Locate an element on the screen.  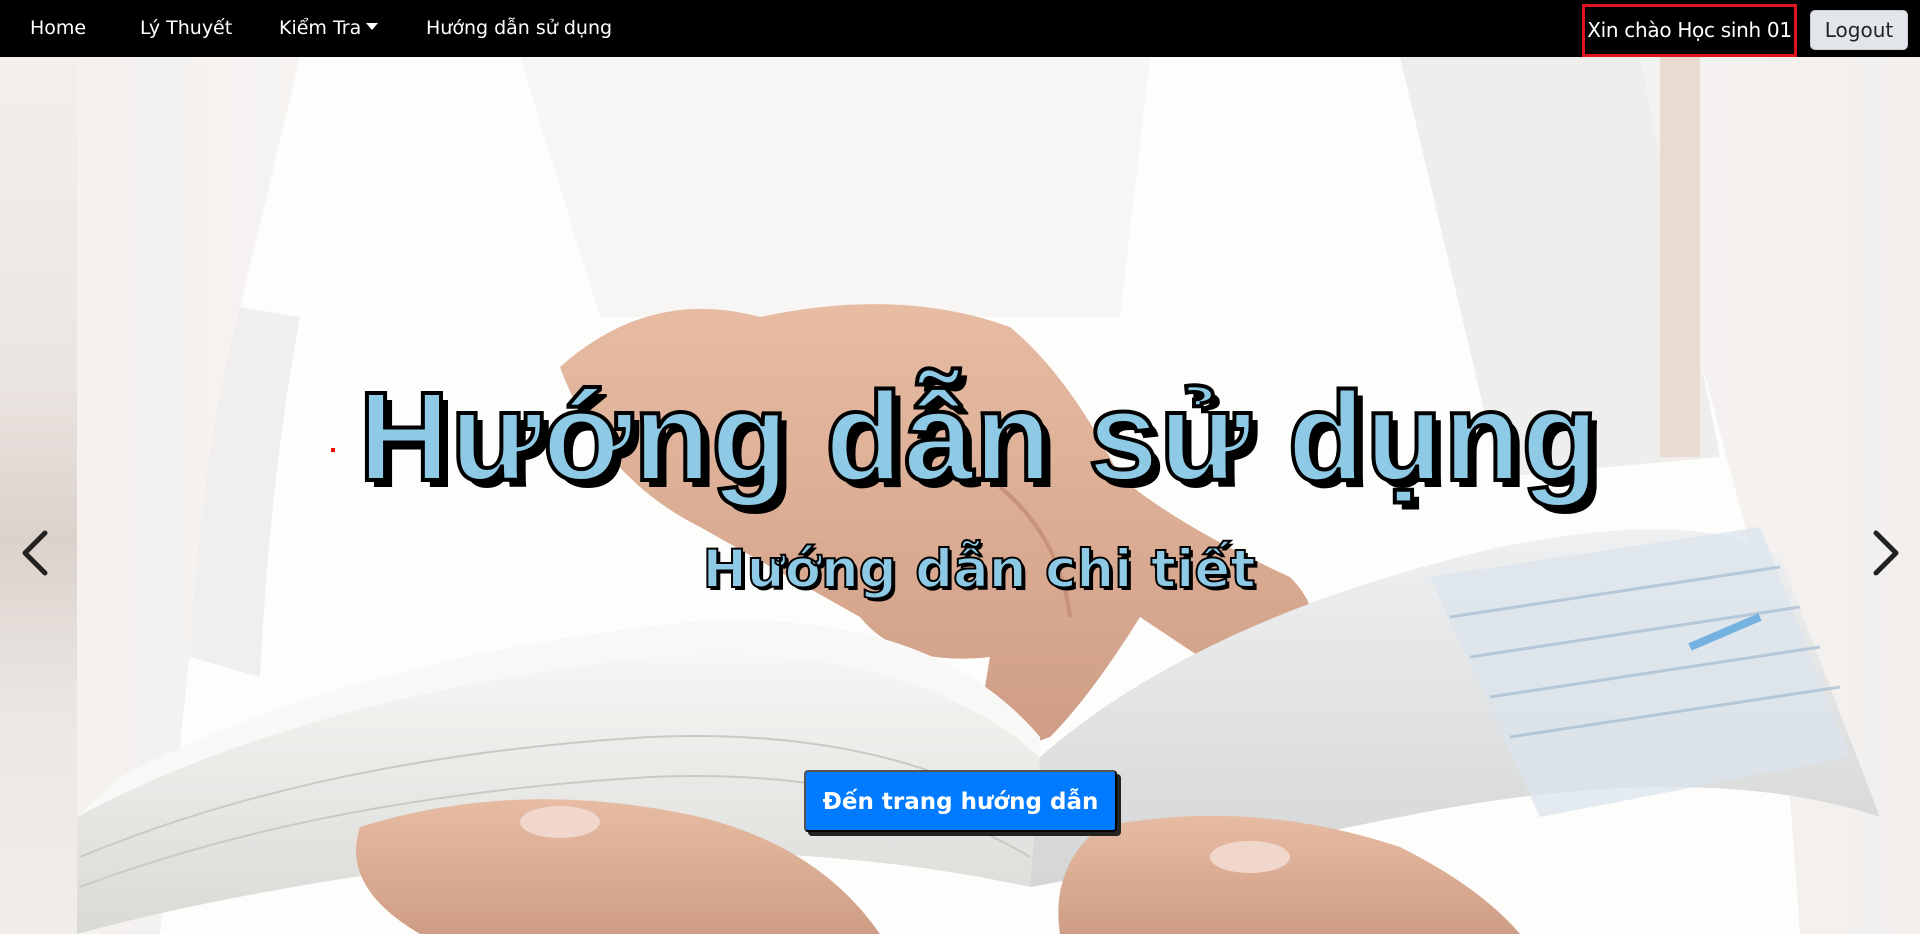
nav-kiem-tra-label: Kiểm Tra is located at coordinates (320, 28).